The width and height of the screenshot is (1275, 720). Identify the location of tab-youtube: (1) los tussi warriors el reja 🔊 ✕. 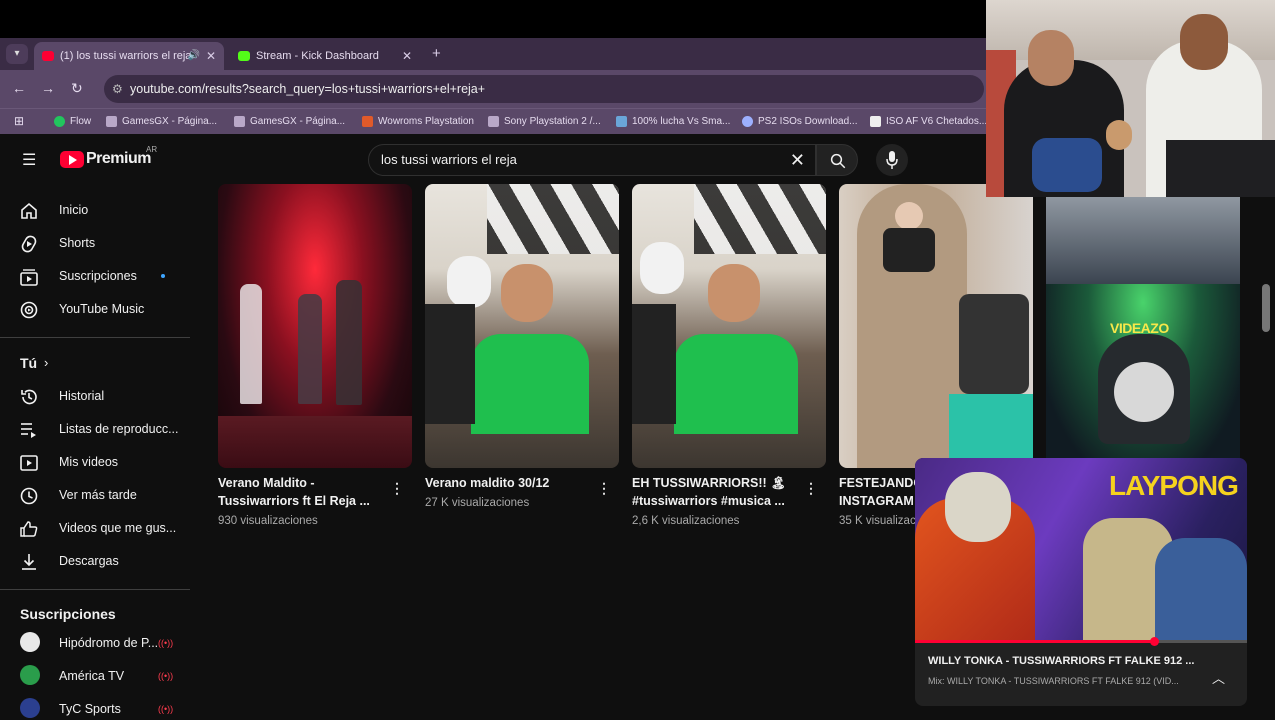
(129, 56).